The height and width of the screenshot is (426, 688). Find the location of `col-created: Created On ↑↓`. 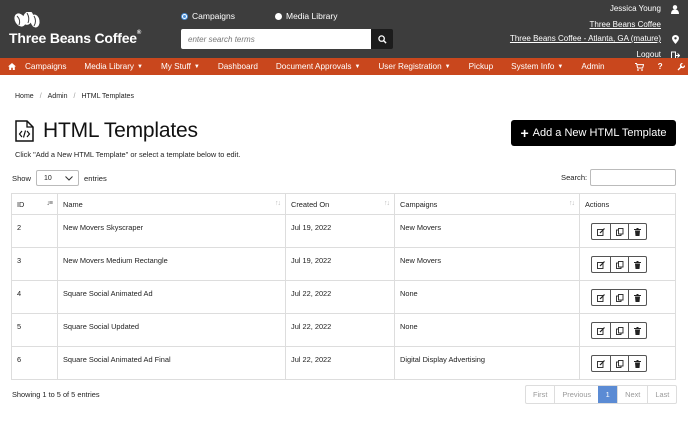

col-created: Created On ↑↓ is located at coordinates (340, 204).